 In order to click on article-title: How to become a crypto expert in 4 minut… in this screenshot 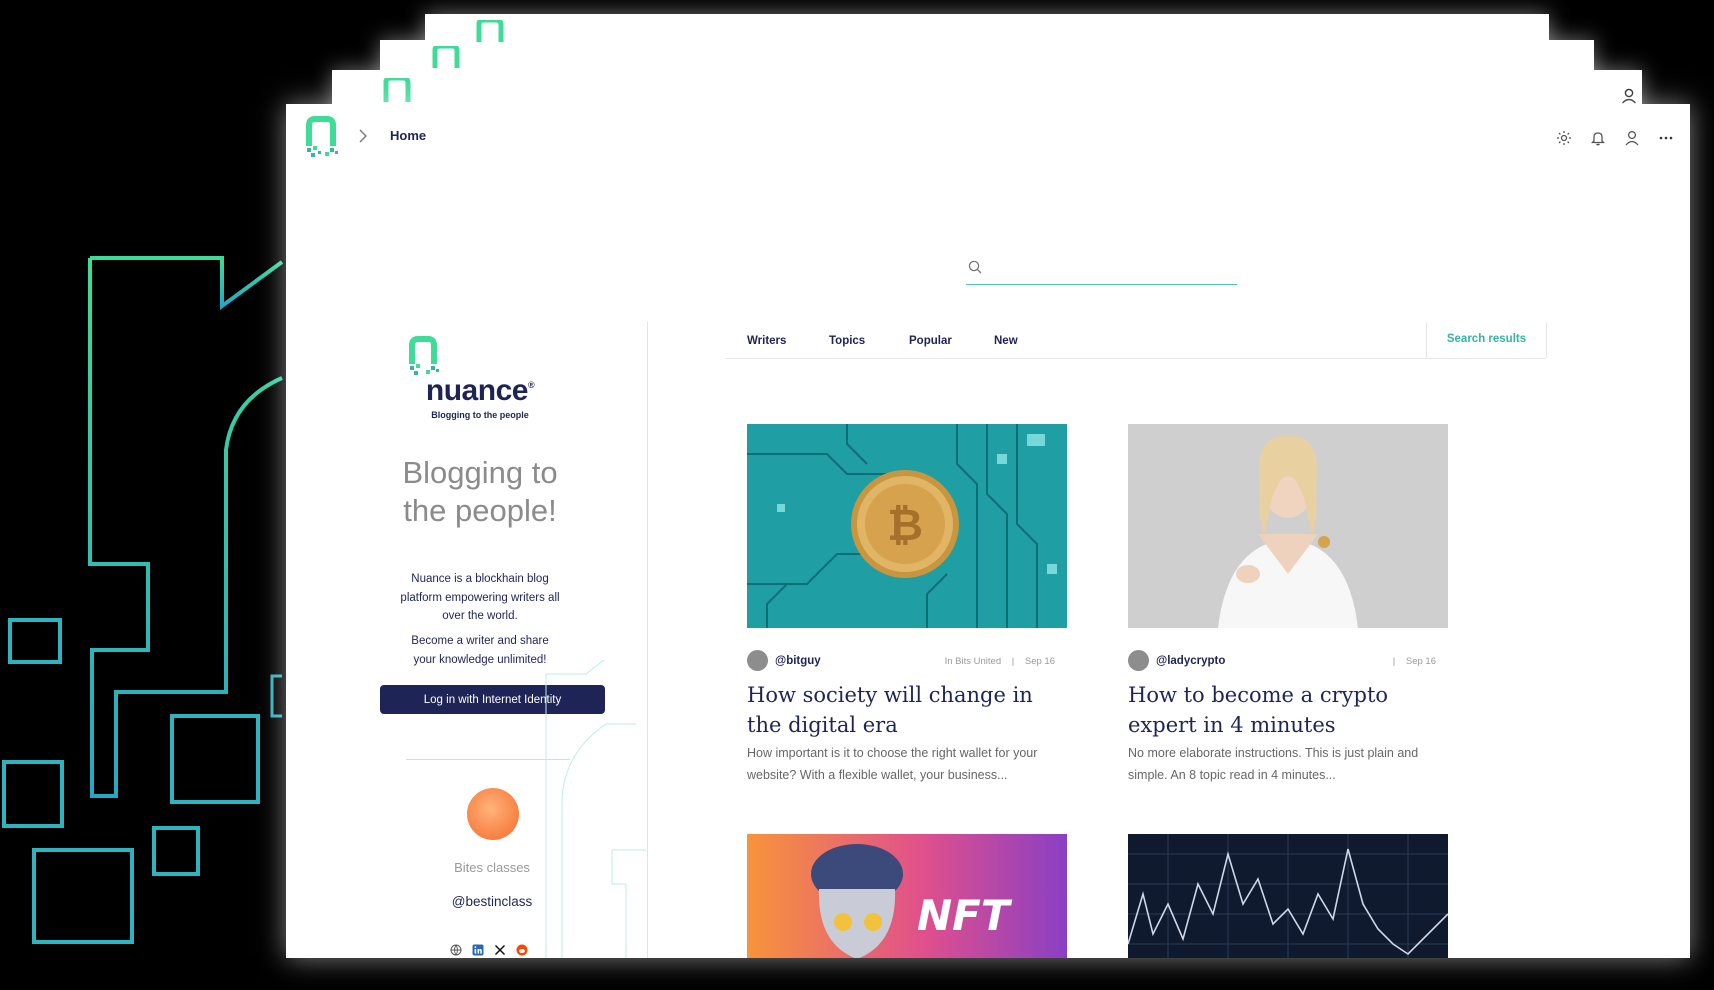, I will do `click(1288, 710)`.